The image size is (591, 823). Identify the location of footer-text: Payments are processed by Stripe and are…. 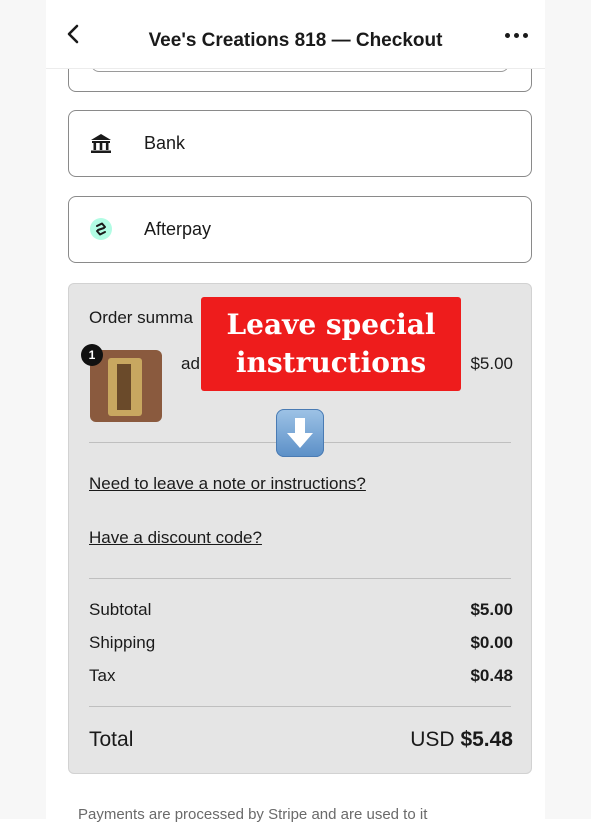
(253, 814).